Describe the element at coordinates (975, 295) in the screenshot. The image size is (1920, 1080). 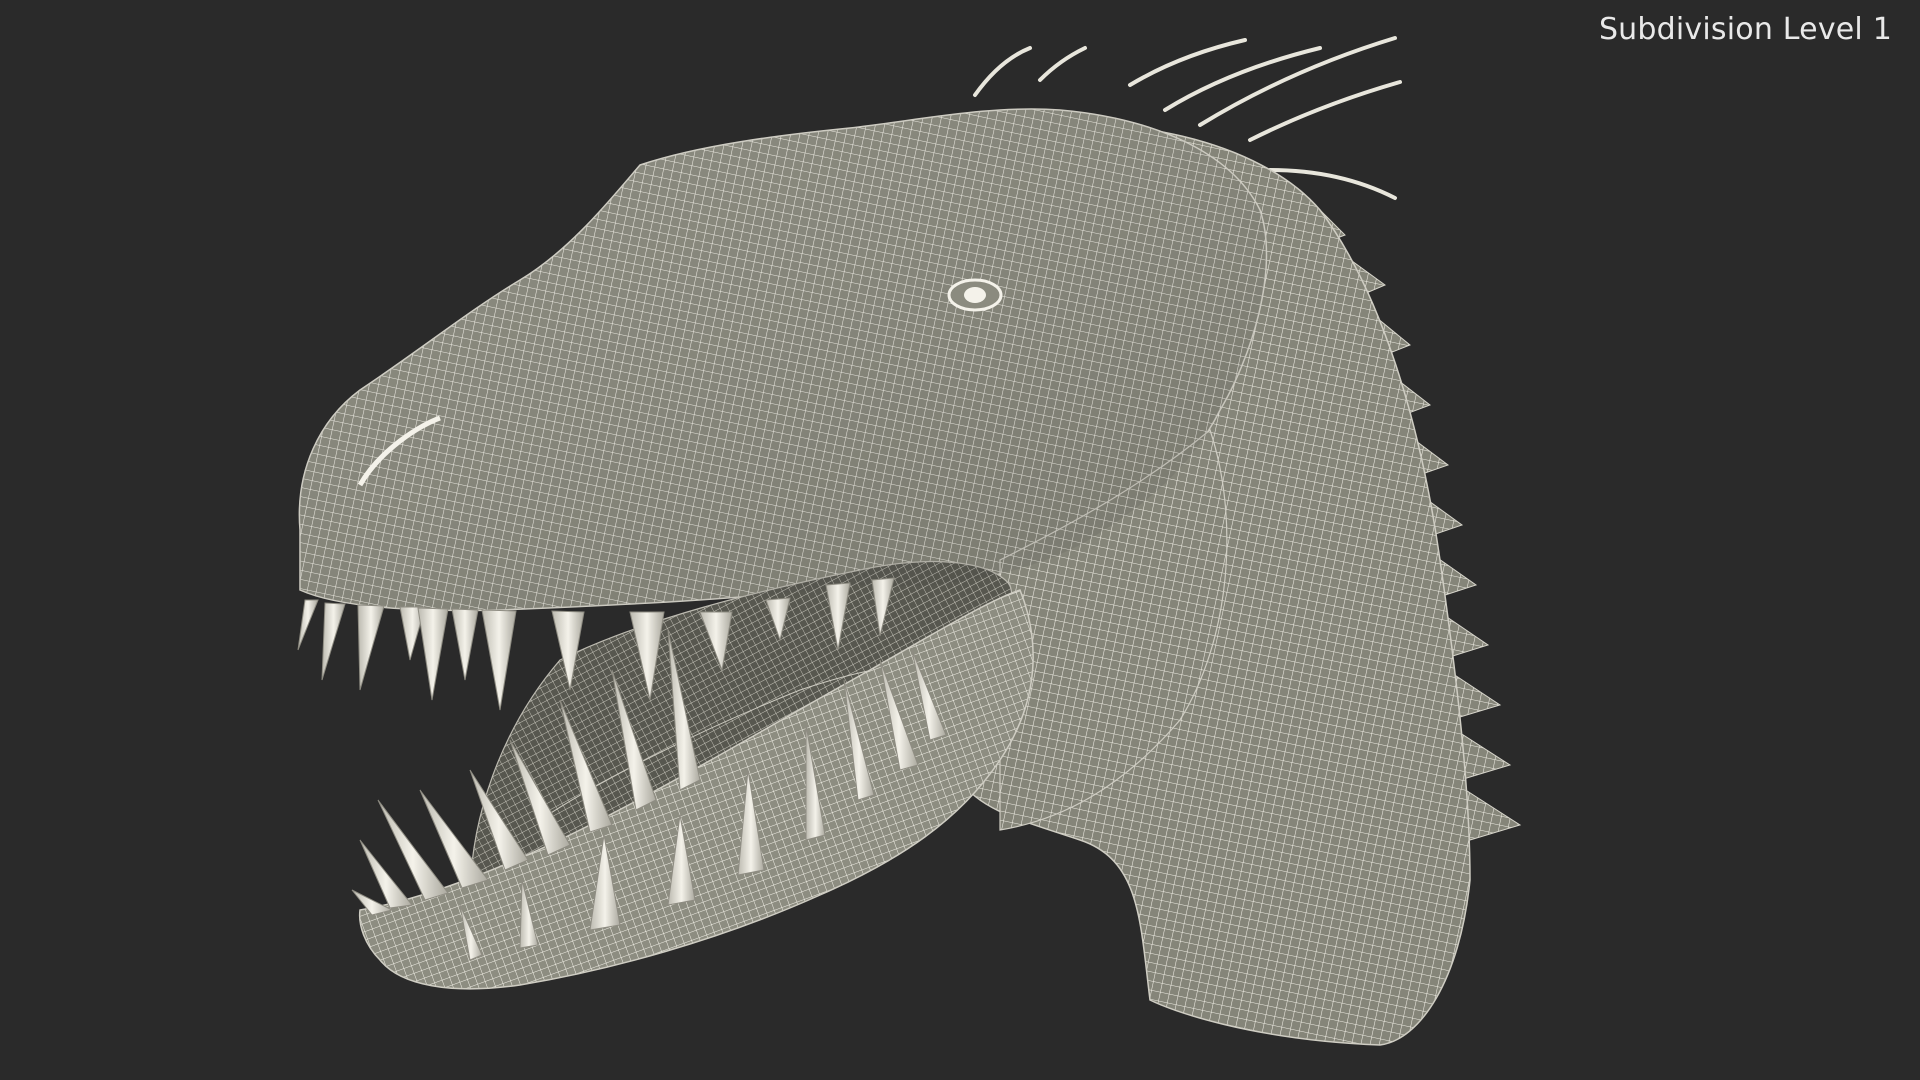
I see `eye` at that location.